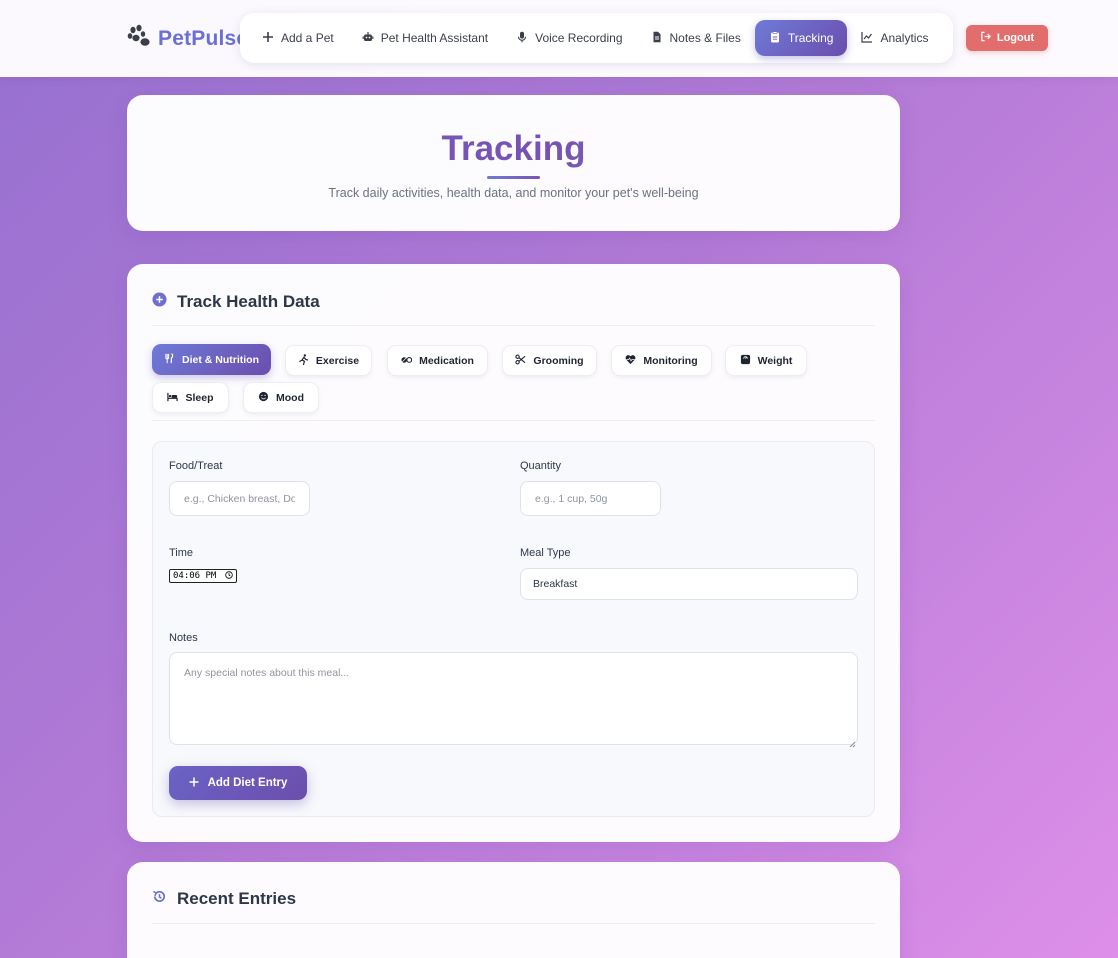  I want to click on meal-type-select: Breakfast, so click(689, 584).